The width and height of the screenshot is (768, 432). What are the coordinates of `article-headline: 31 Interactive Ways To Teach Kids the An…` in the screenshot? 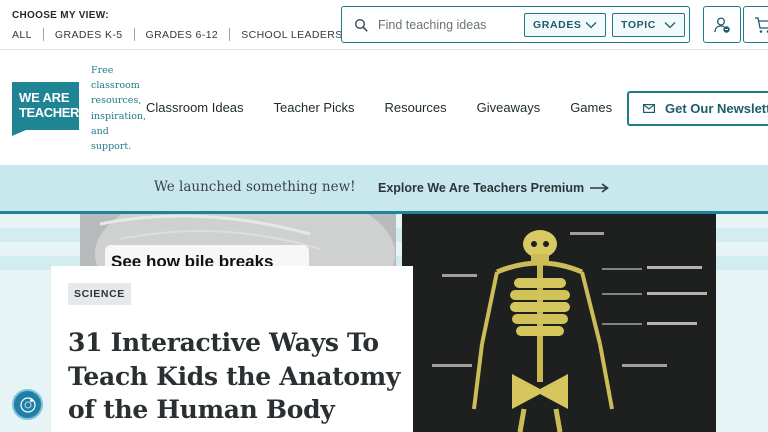 It's located at (238, 376).